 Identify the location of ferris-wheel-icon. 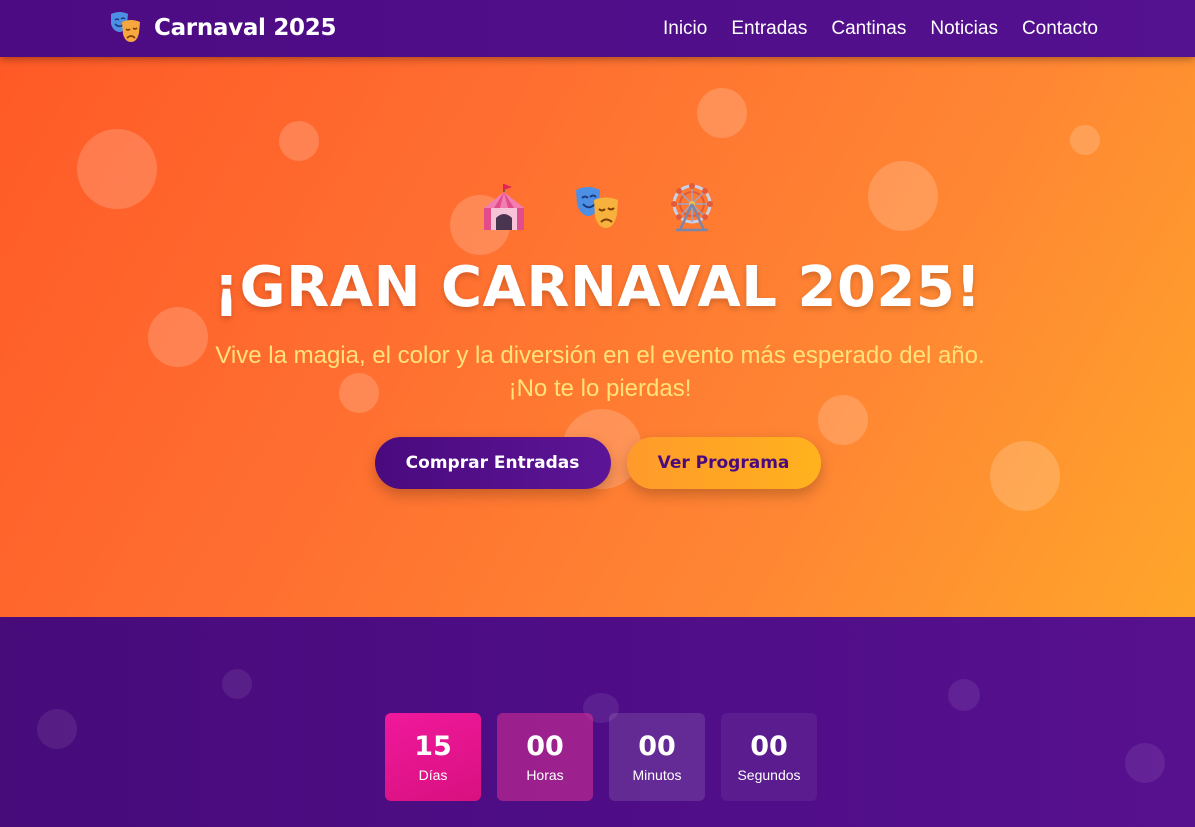
(691, 207).